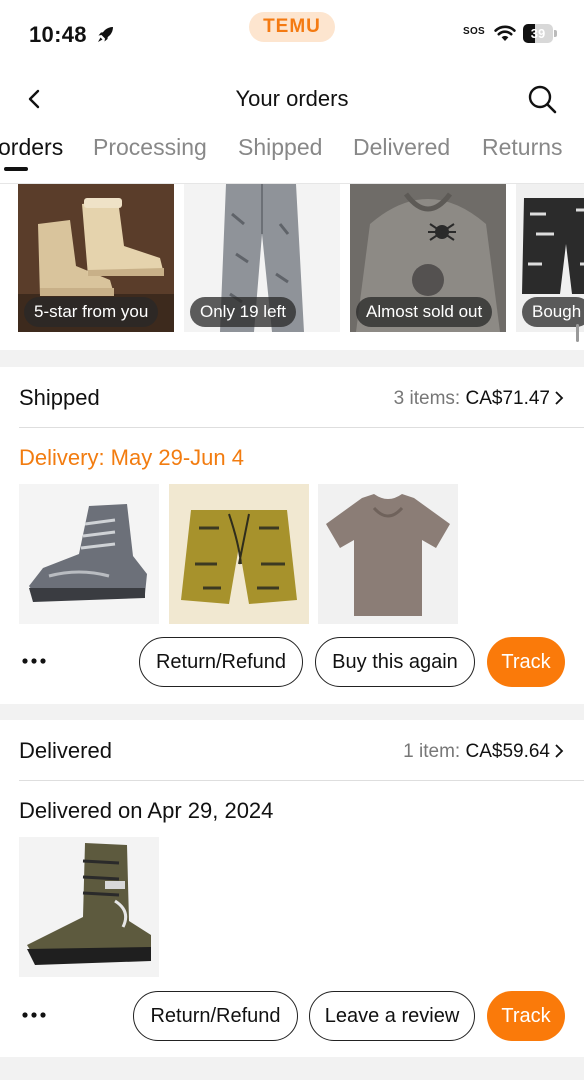 The image size is (584, 1080). What do you see at coordinates (550, 258) in the screenshot?
I see `product-card-bandana-shorts: Bough` at bounding box center [550, 258].